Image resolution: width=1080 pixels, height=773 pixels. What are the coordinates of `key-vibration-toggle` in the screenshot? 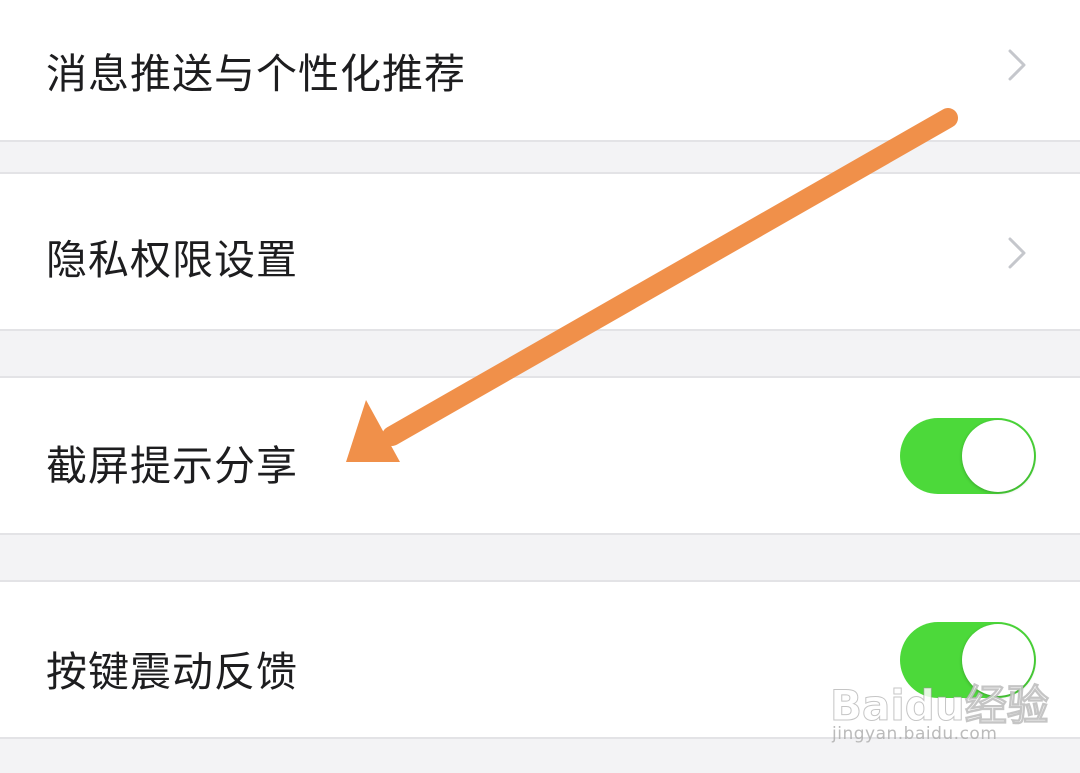 It's located at (968, 660).